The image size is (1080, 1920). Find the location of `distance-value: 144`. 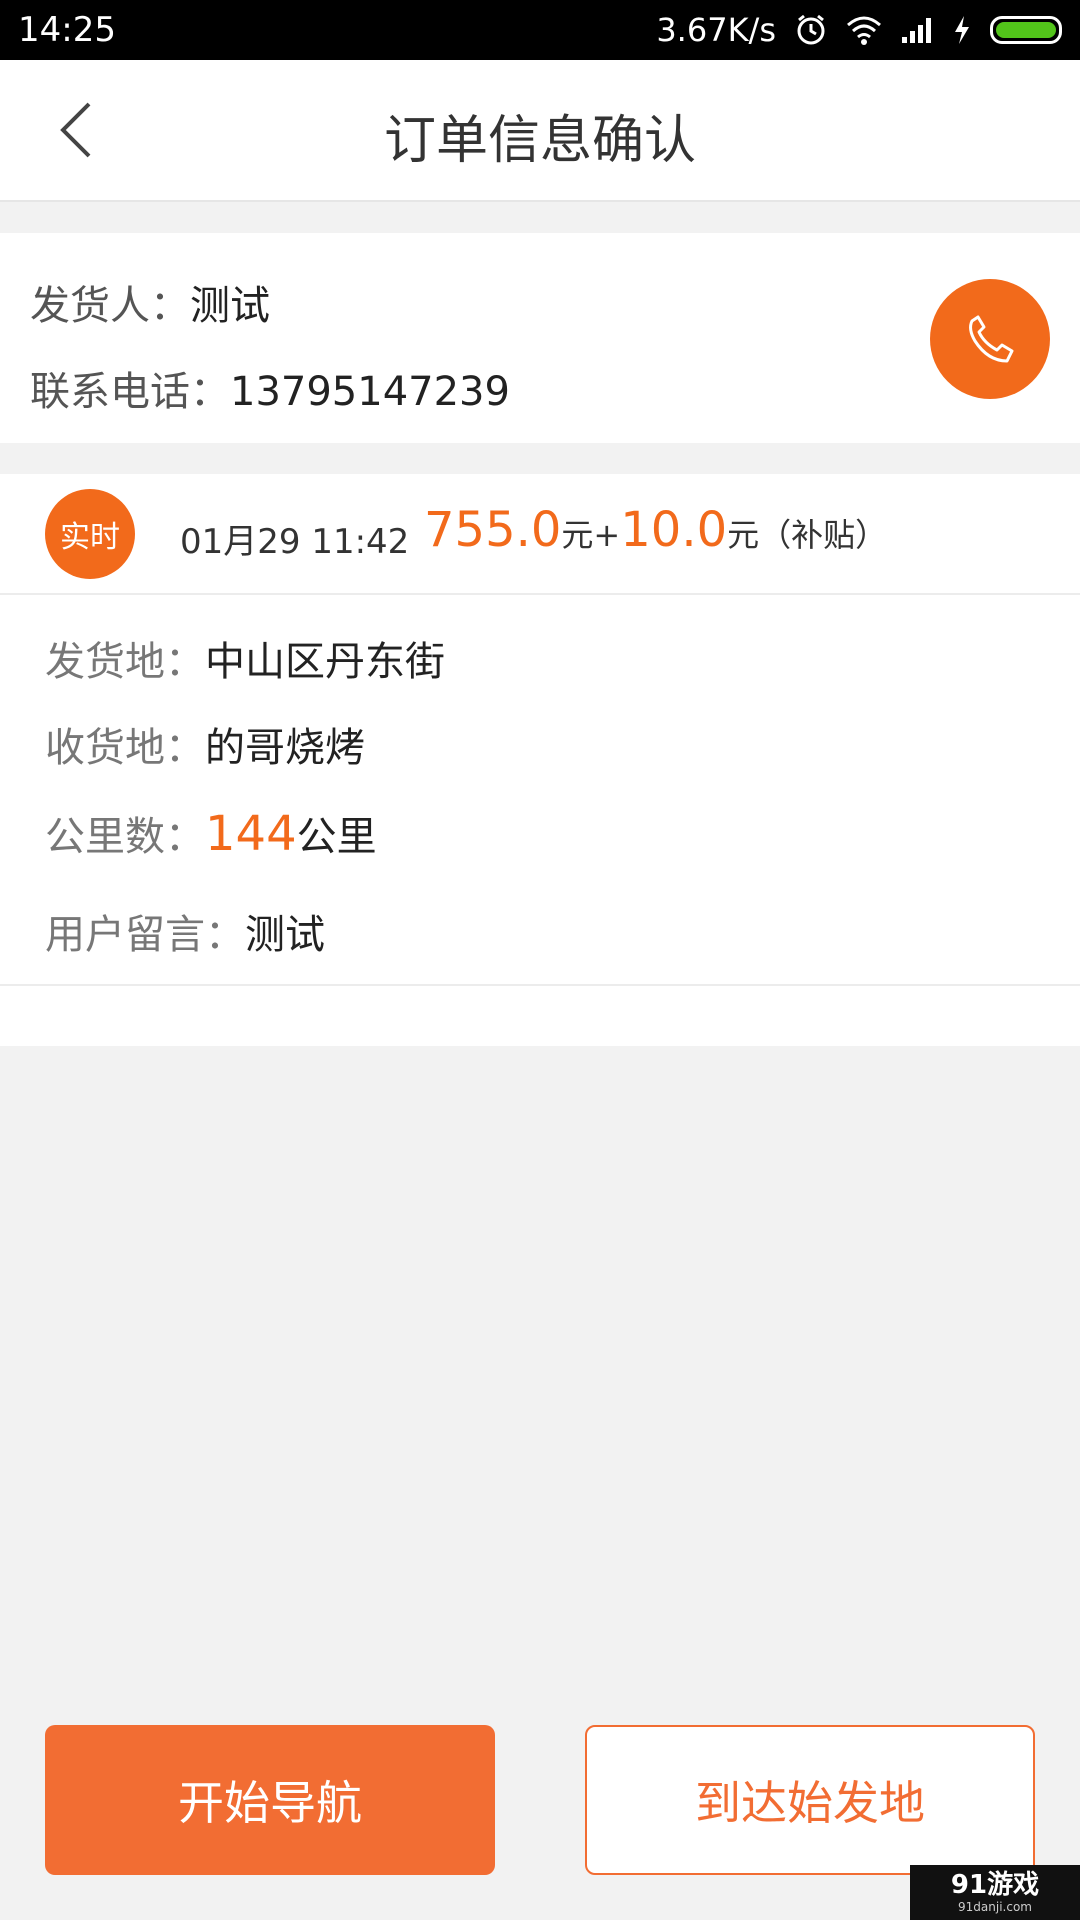

distance-value: 144 is located at coordinates (251, 834).